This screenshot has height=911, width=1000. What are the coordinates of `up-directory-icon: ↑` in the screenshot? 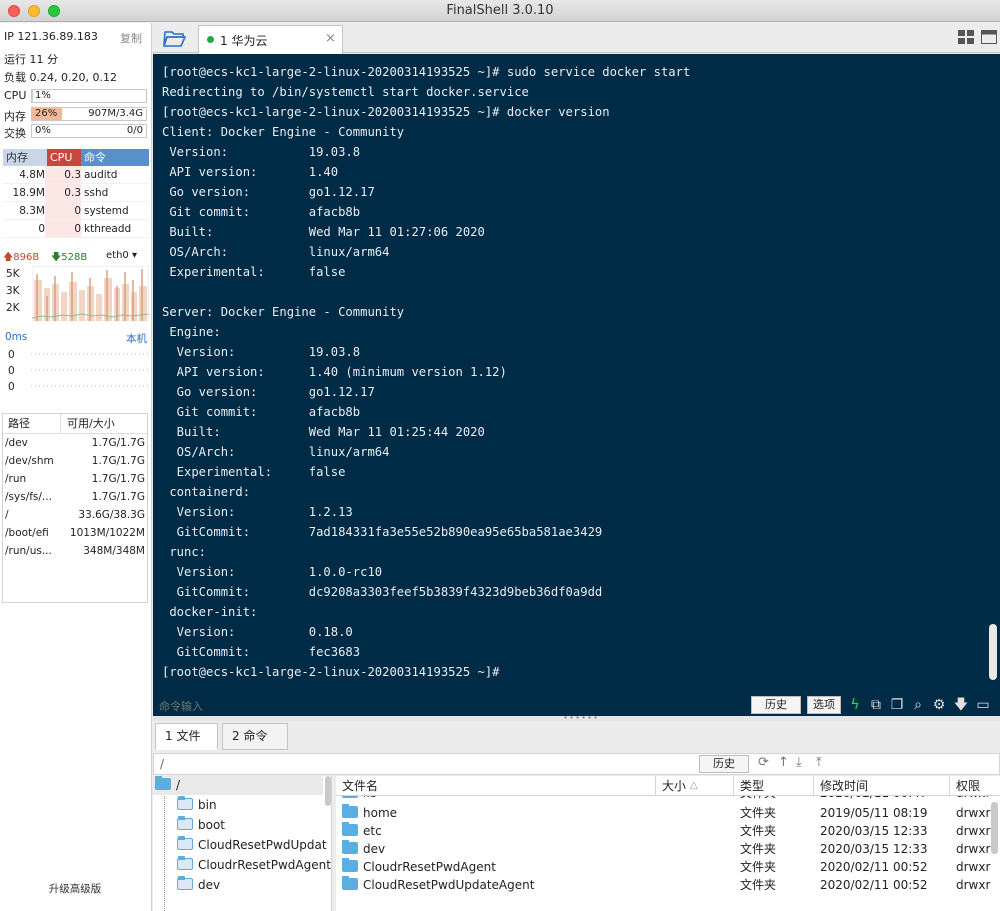 It's located at (783, 762).